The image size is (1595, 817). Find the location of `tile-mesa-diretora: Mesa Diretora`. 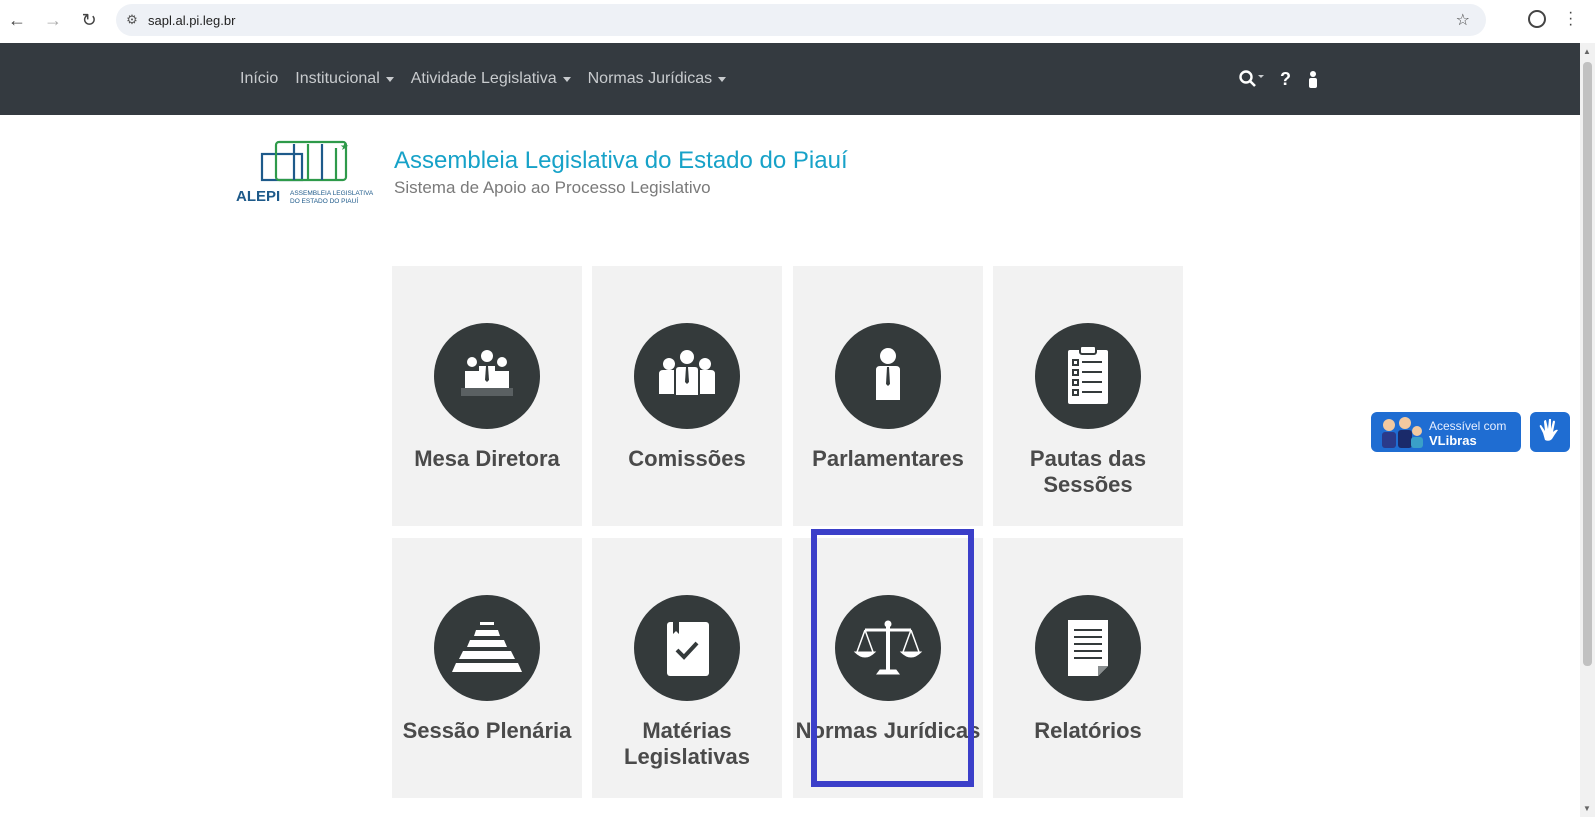

tile-mesa-diretora: Mesa Diretora is located at coordinates (487, 396).